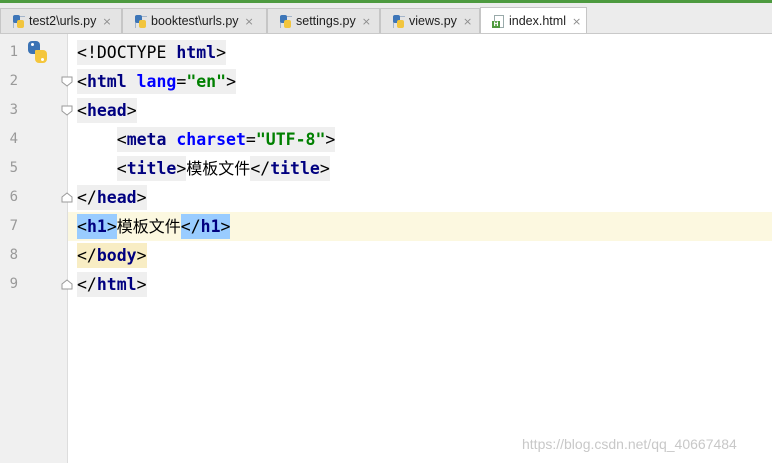 The width and height of the screenshot is (772, 463). I want to click on line-number: 6, so click(13, 197).